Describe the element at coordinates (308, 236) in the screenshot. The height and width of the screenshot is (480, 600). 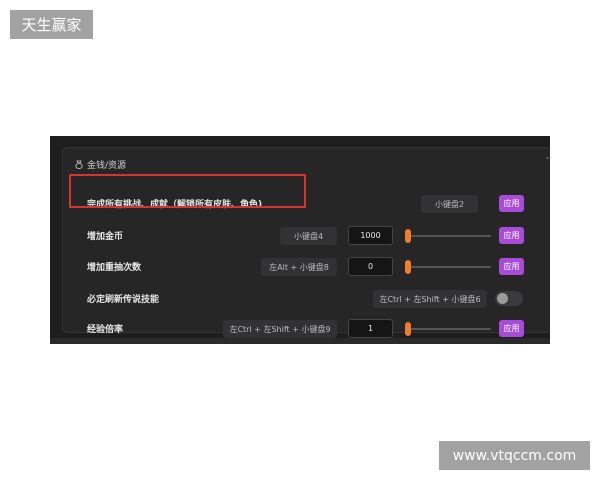
I see `hotkey-badge: 小键盘4` at that location.